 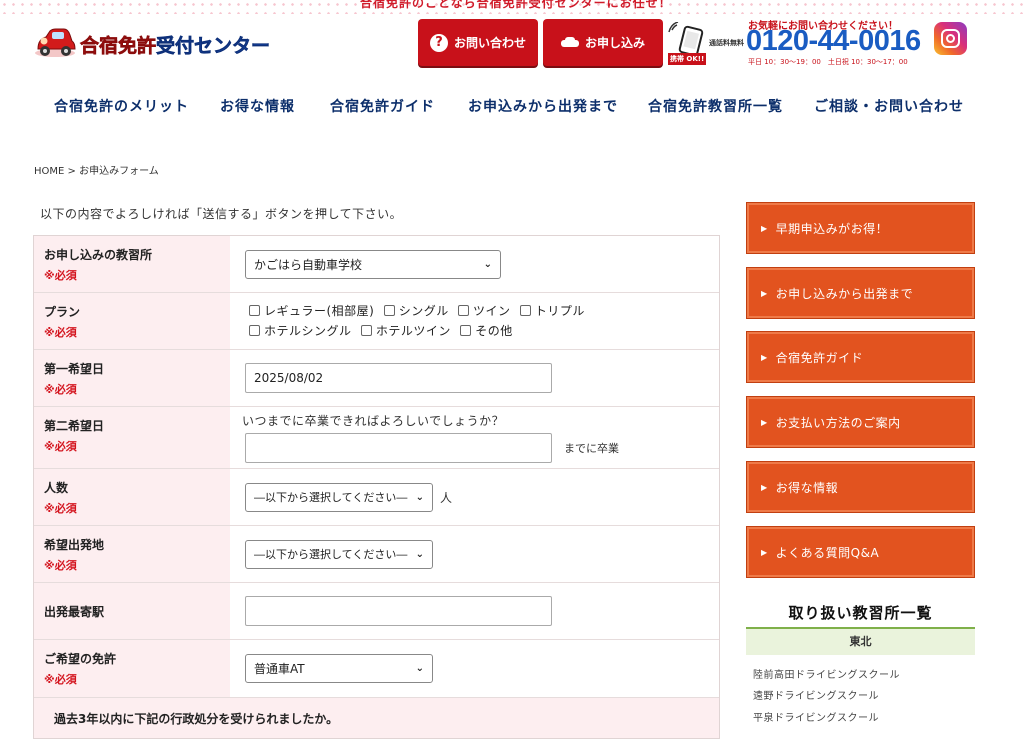 What do you see at coordinates (398, 611) in the screenshot?
I see `station-input` at bounding box center [398, 611].